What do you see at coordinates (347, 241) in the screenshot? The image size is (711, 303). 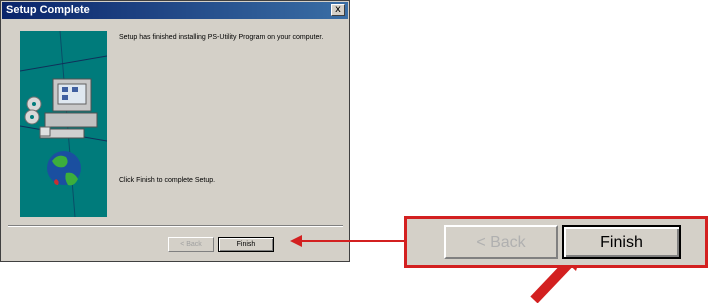 I see `left-arrow-icon` at bounding box center [347, 241].